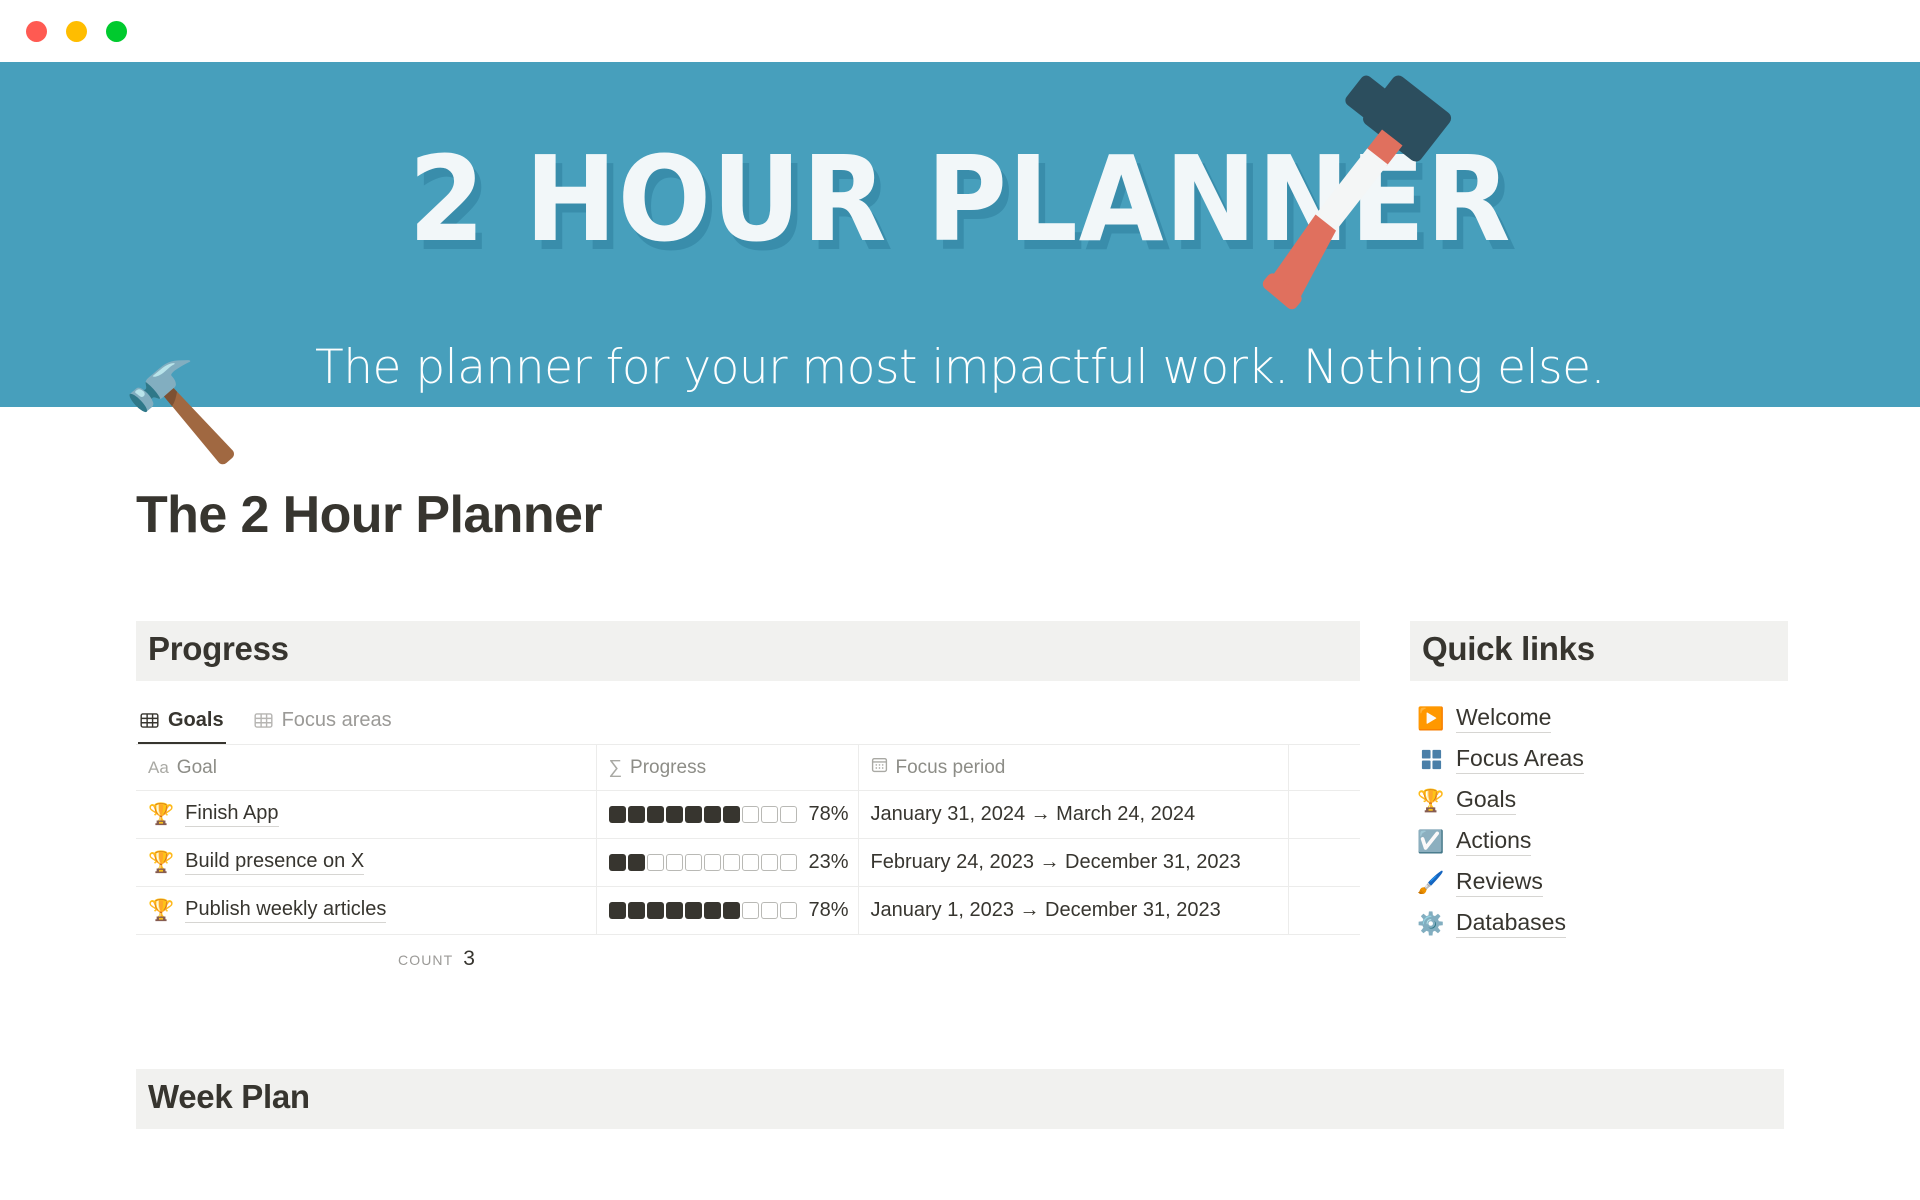 This screenshot has width=1920, height=1200. I want to click on cell-focus-period: February 24, 2023 → December 31, 2023, so click(1073, 862).